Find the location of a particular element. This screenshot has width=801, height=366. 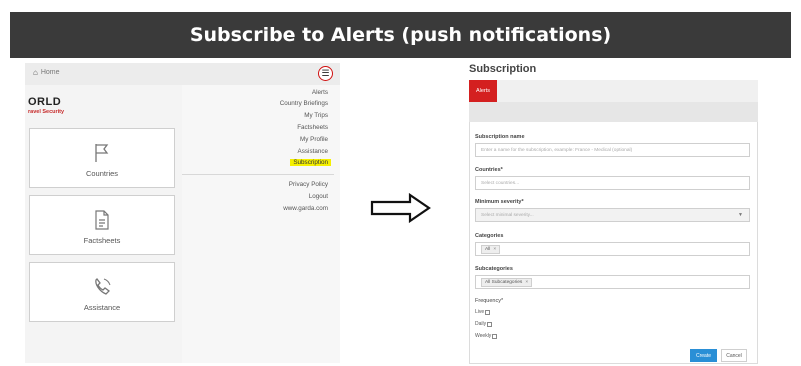

menu-item-privacy-policy: Privacy Policy is located at coordinates (308, 184).